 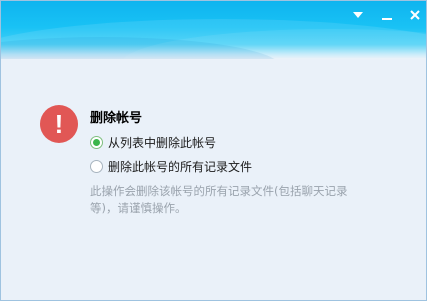 I want to click on exclamation-alert-icon: !, so click(x=59, y=124).